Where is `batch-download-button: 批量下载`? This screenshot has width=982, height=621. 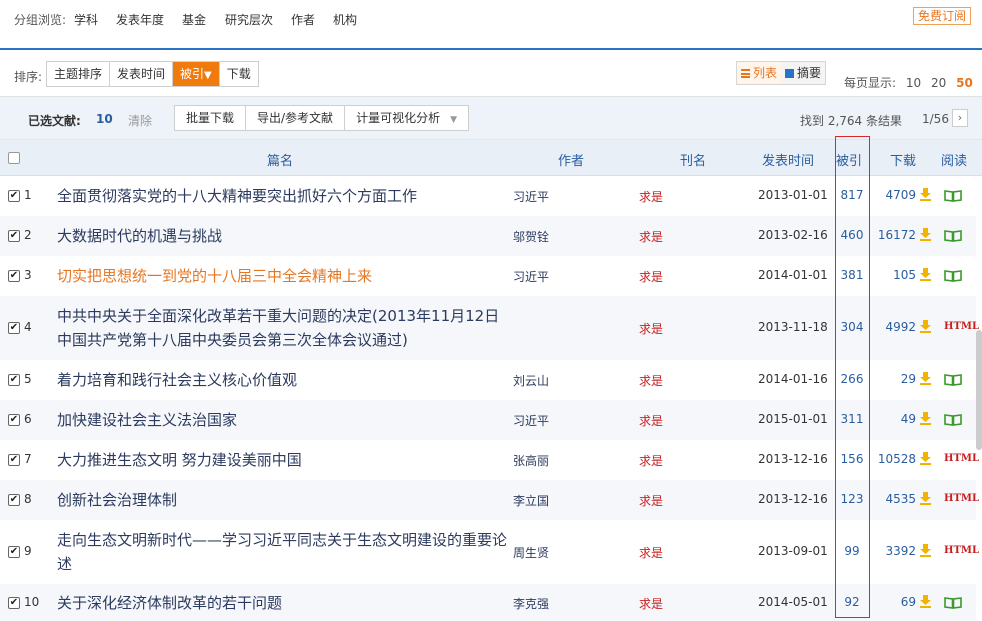
batch-download-button: 批量下载 is located at coordinates (211, 118).